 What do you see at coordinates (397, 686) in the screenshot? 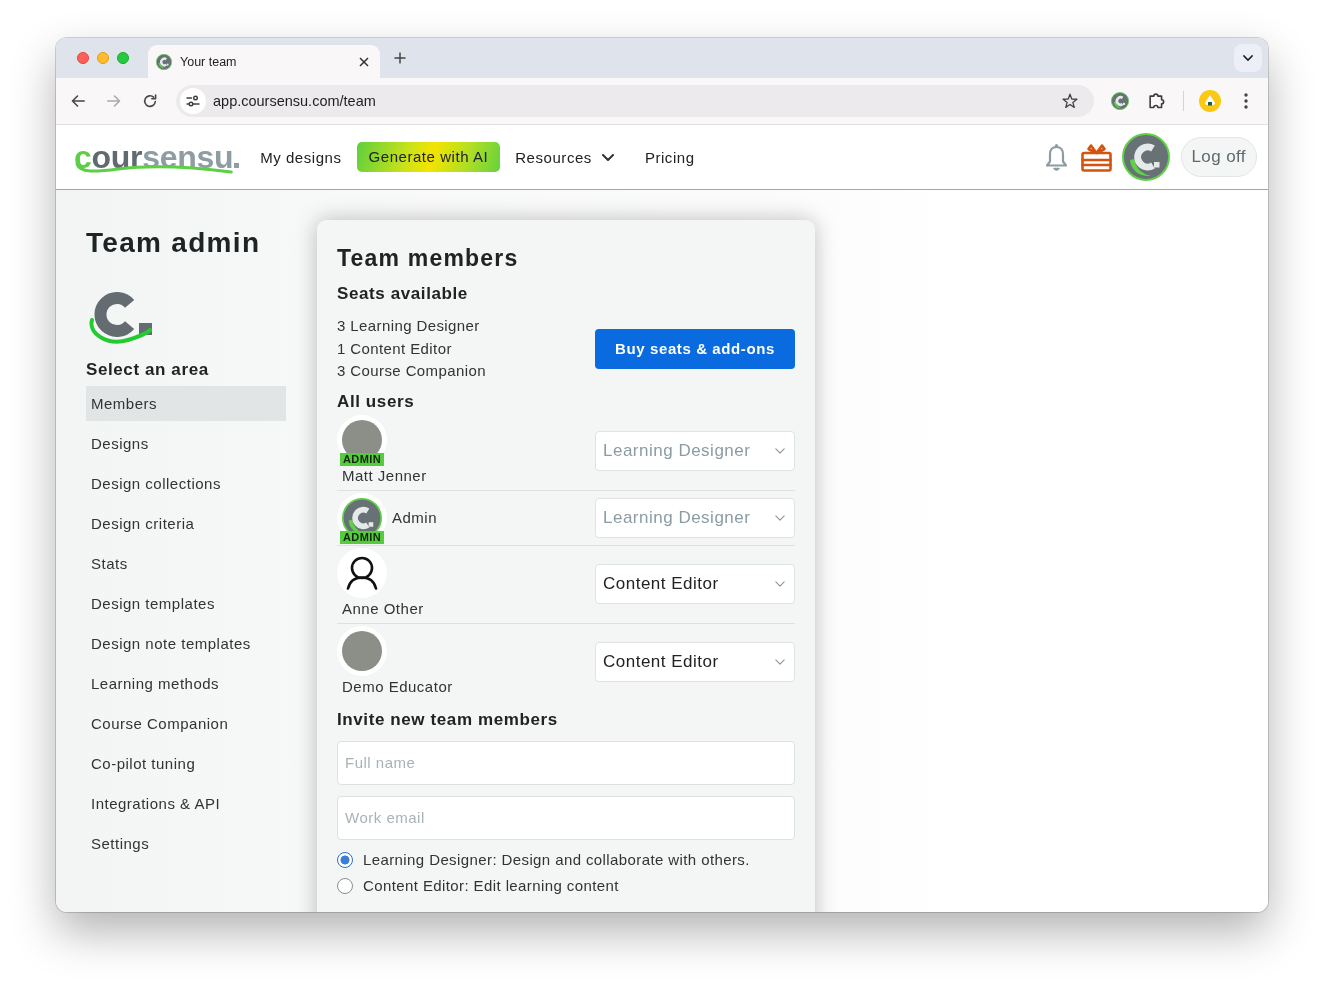
I see `member-name: Demo Educator` at bounding box center [397, 686].